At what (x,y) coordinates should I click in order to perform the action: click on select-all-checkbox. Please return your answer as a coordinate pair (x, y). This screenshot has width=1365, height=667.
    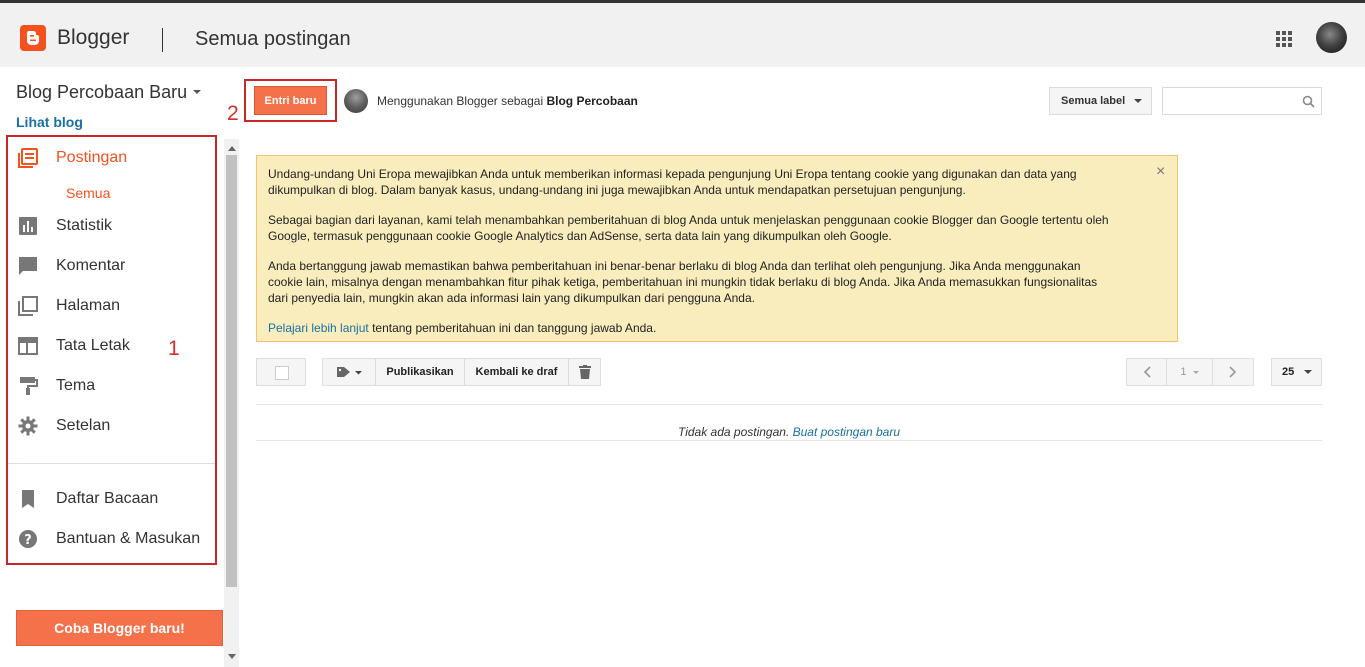
    Looking at the image, I should click on (281, 372).